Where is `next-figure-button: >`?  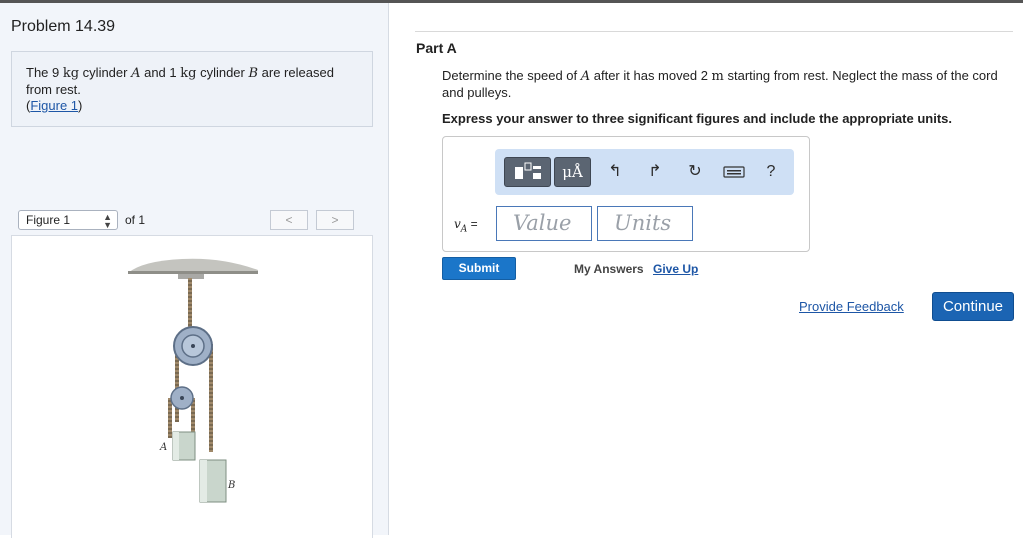 next-figure-button: > is located at coordinates (335, 220).